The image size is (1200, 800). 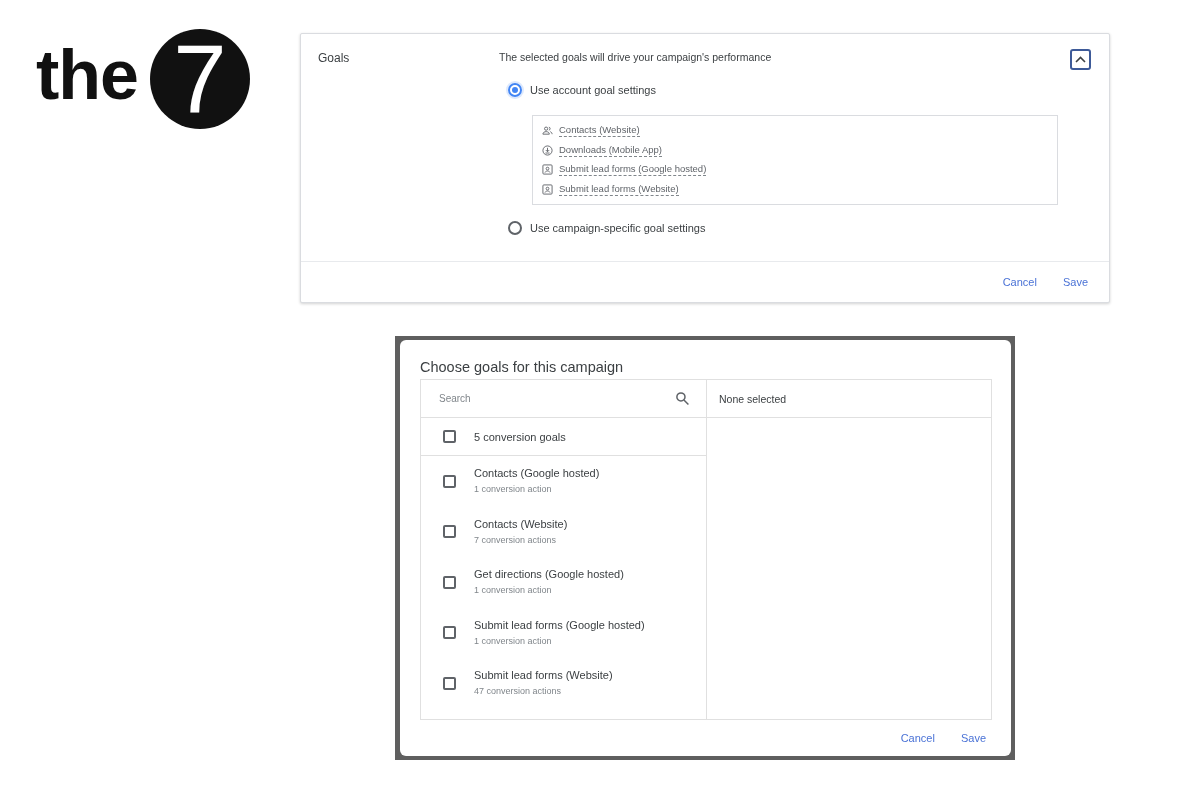 I want to click on goal-name: Contacts (Google hosted), so click(x=537, y=474).